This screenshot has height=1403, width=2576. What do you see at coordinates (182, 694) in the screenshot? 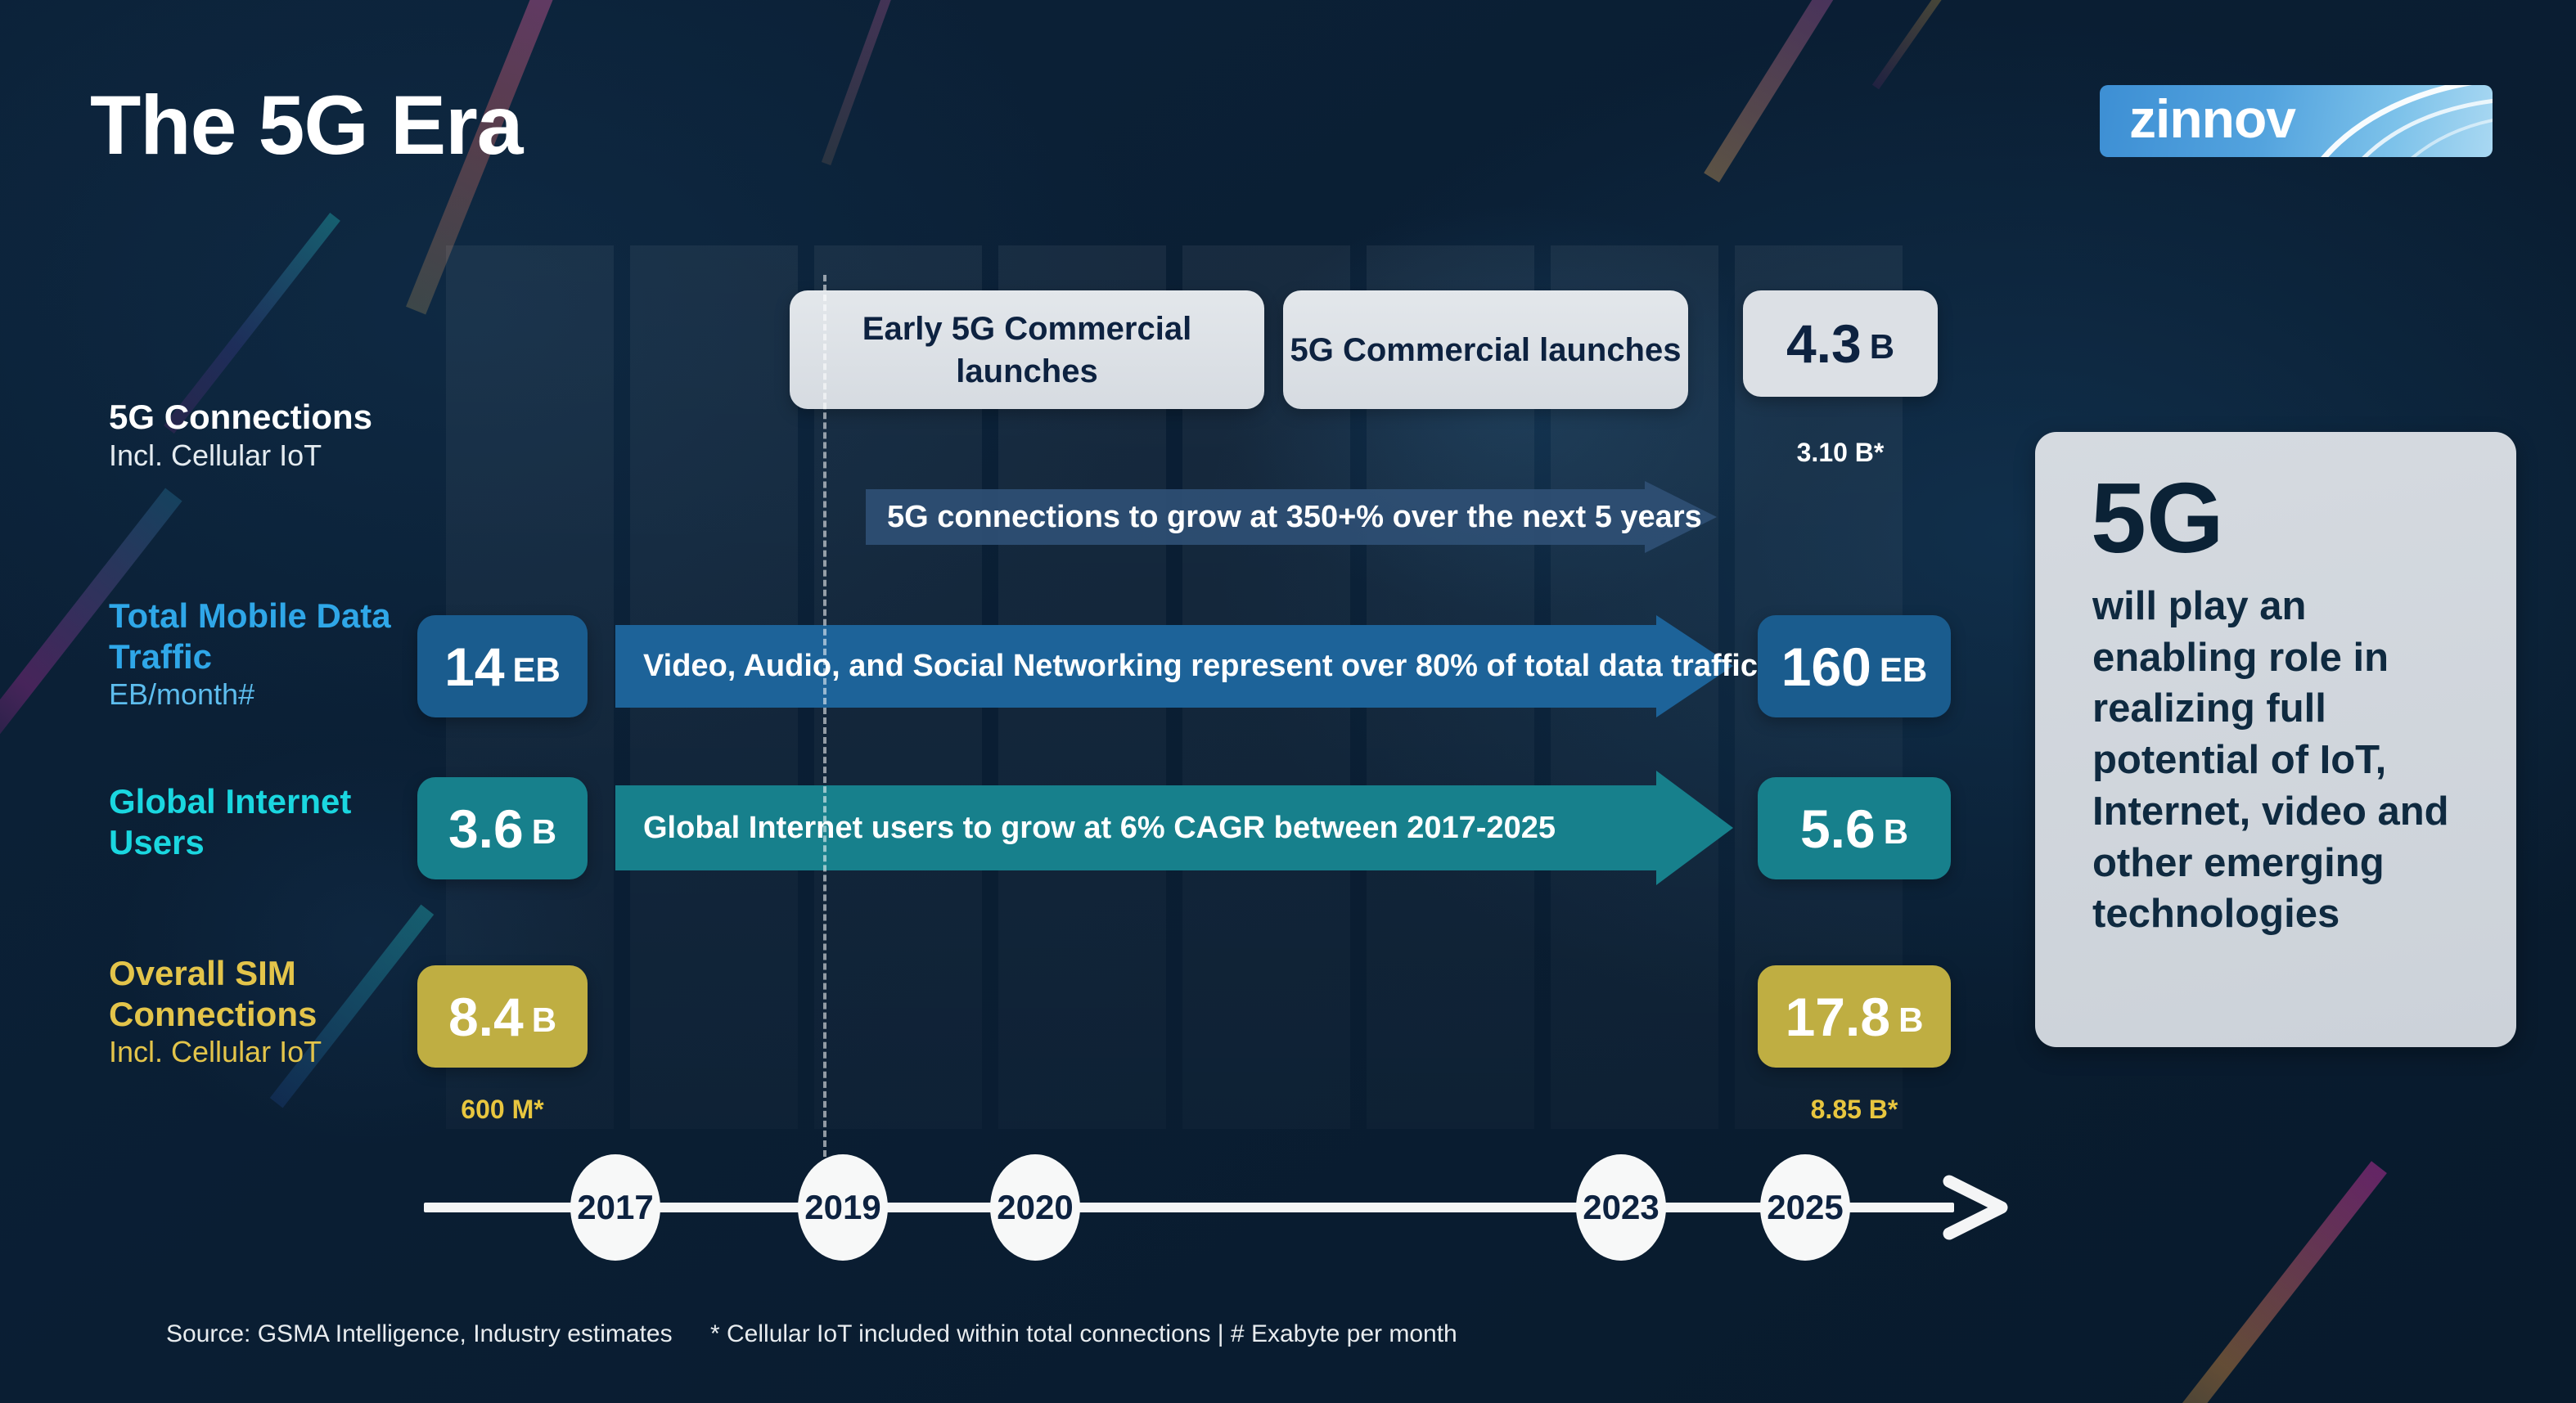
I see `row-label-subtitle: EB/month#` at bounding box center [182, 694].